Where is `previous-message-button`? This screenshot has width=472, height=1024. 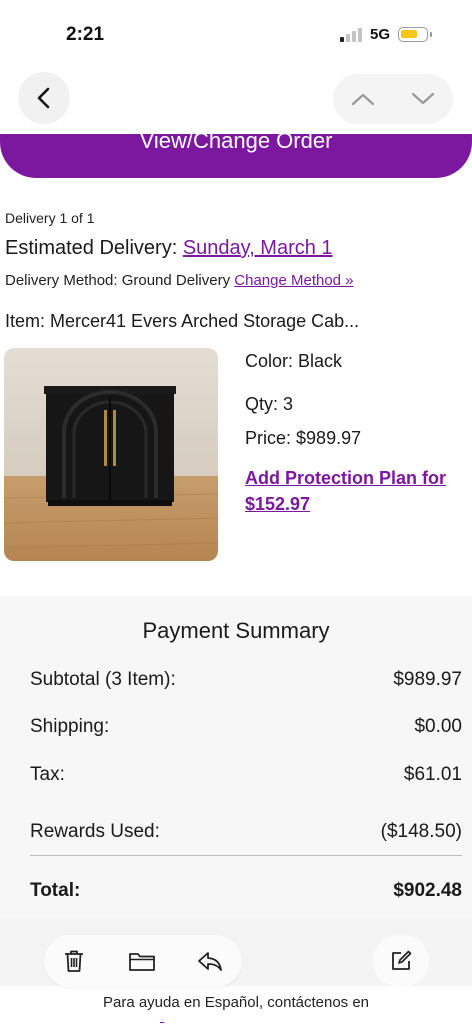 previous-message-button is located at coordinates (363, 99).